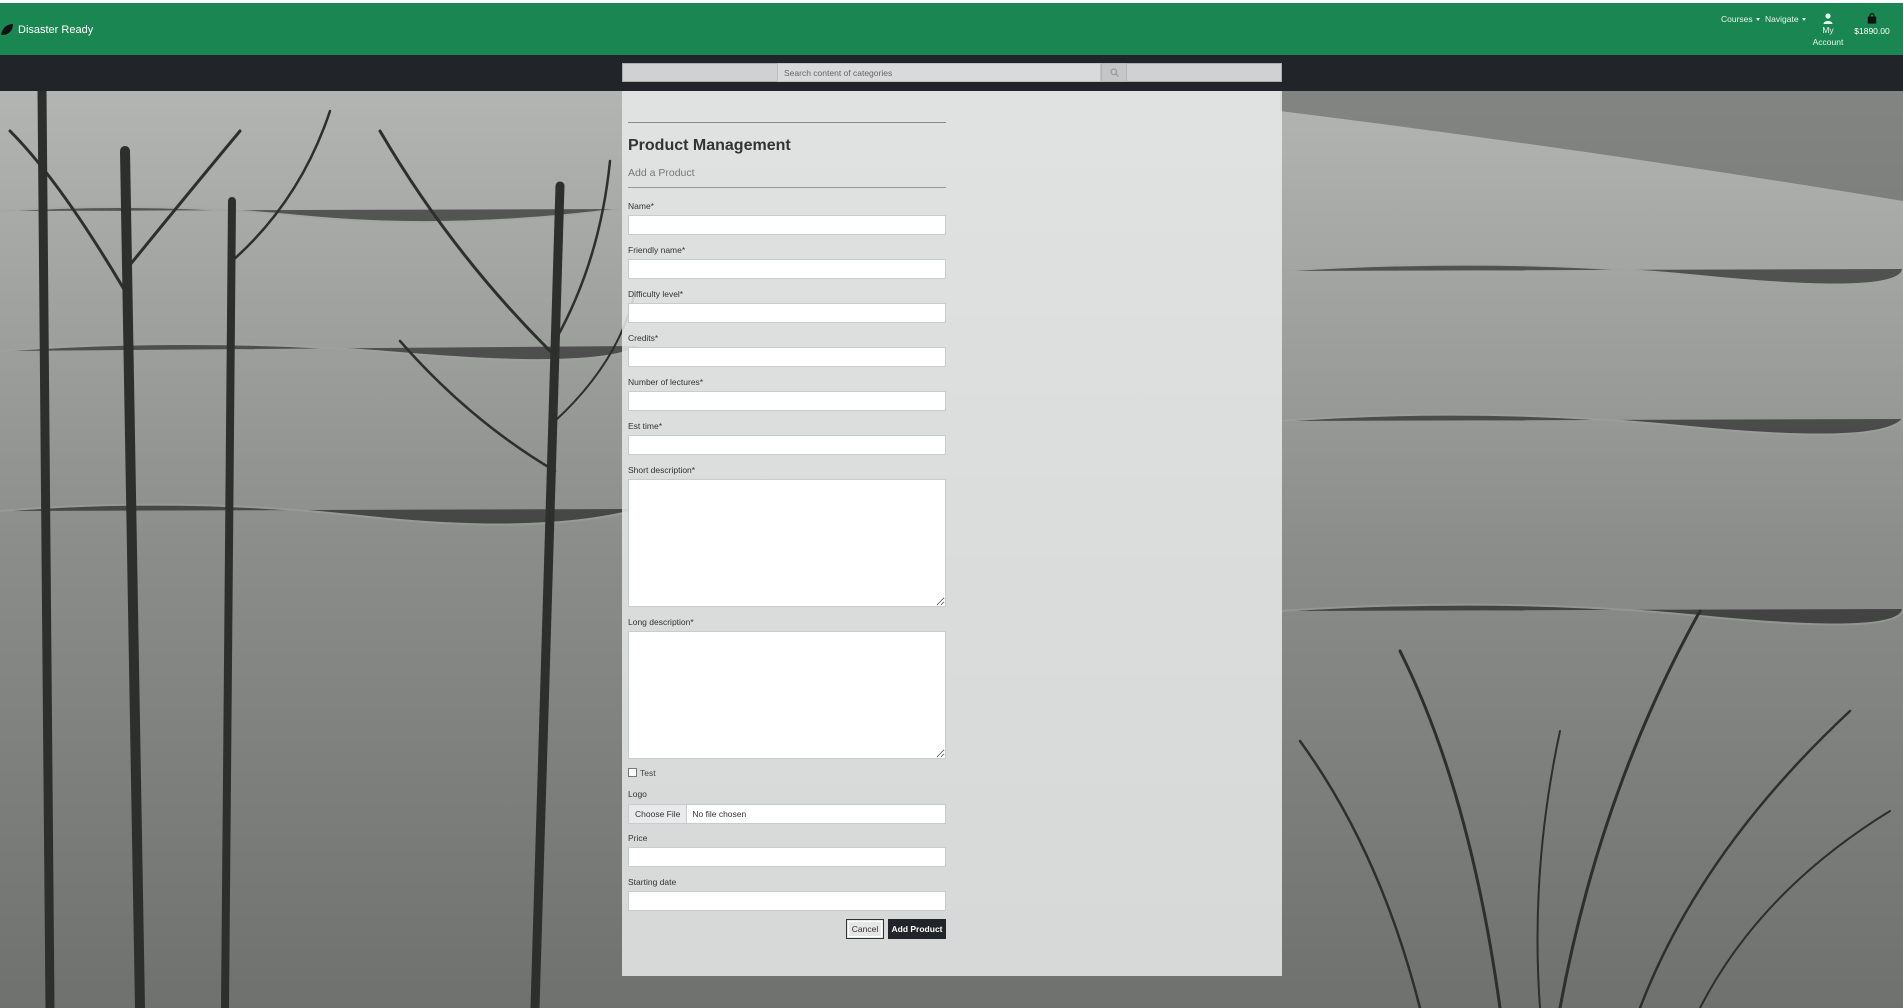 Image resolution: width=1903 pixels, height=1008 pixels. I want to click on search-input, so click(939, 72).